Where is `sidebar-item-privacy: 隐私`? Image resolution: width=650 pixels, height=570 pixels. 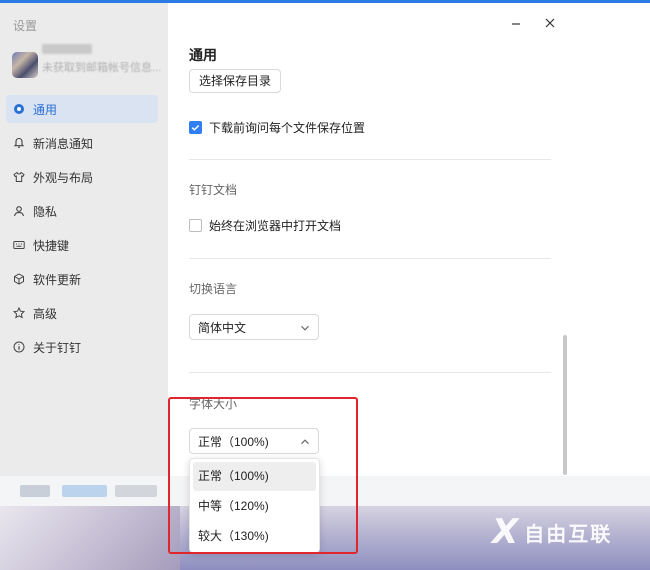
sidebar-item-privacy: 隐私 is located at coordinates (82, 211).